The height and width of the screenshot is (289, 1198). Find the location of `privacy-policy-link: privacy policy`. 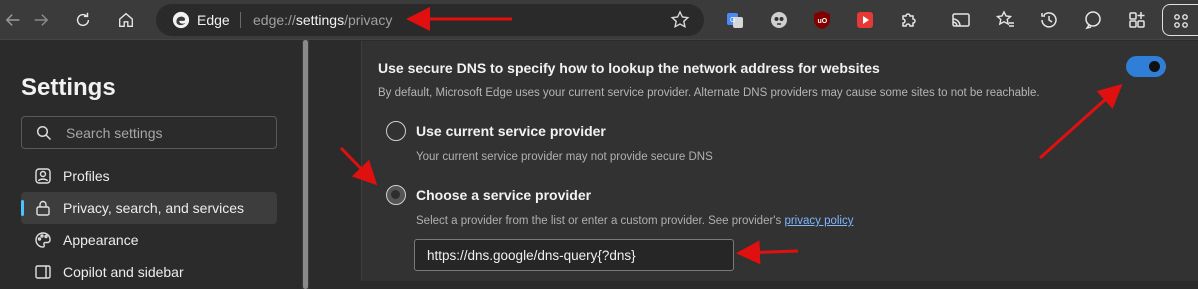

privacy-policy-link: privacy policy is located at coordinates (818, 221).